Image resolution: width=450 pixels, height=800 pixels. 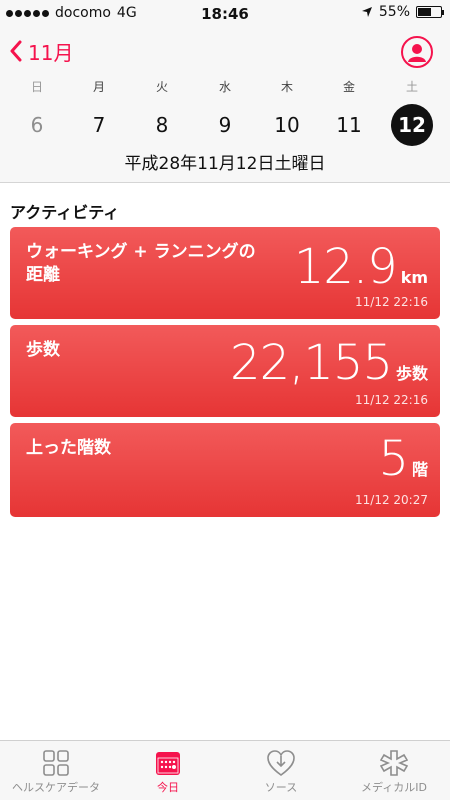 What do you see at coordinates (225, 371) in the screenshot?
I see `steps-card: 歩数 22,155 歩数 11/12 22:16` at bounding box center [225, 371].